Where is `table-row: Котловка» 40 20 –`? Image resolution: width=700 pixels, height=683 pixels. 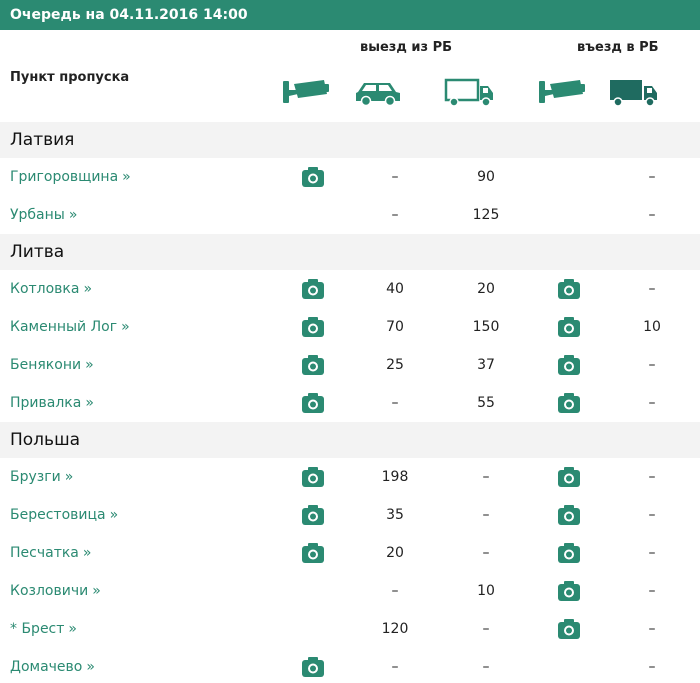 table-row: Котловка» 40 20 – is located at coordinates (350, 289).